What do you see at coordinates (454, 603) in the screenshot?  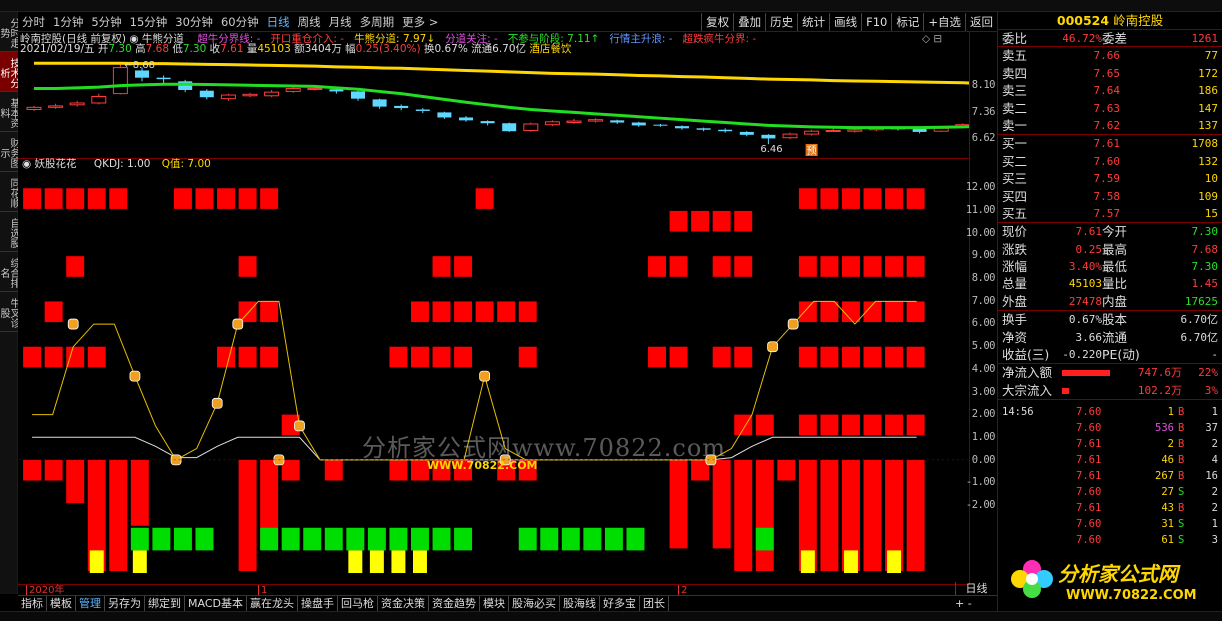 I see `indicator-tab-10: 资金趋势` at bounding box center [454, 603].